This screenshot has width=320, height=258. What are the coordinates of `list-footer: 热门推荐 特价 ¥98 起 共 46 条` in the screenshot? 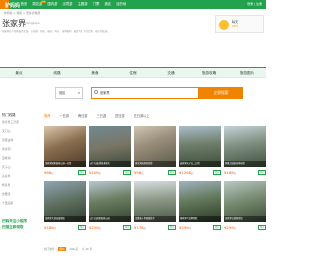 It's located at (70, 249).